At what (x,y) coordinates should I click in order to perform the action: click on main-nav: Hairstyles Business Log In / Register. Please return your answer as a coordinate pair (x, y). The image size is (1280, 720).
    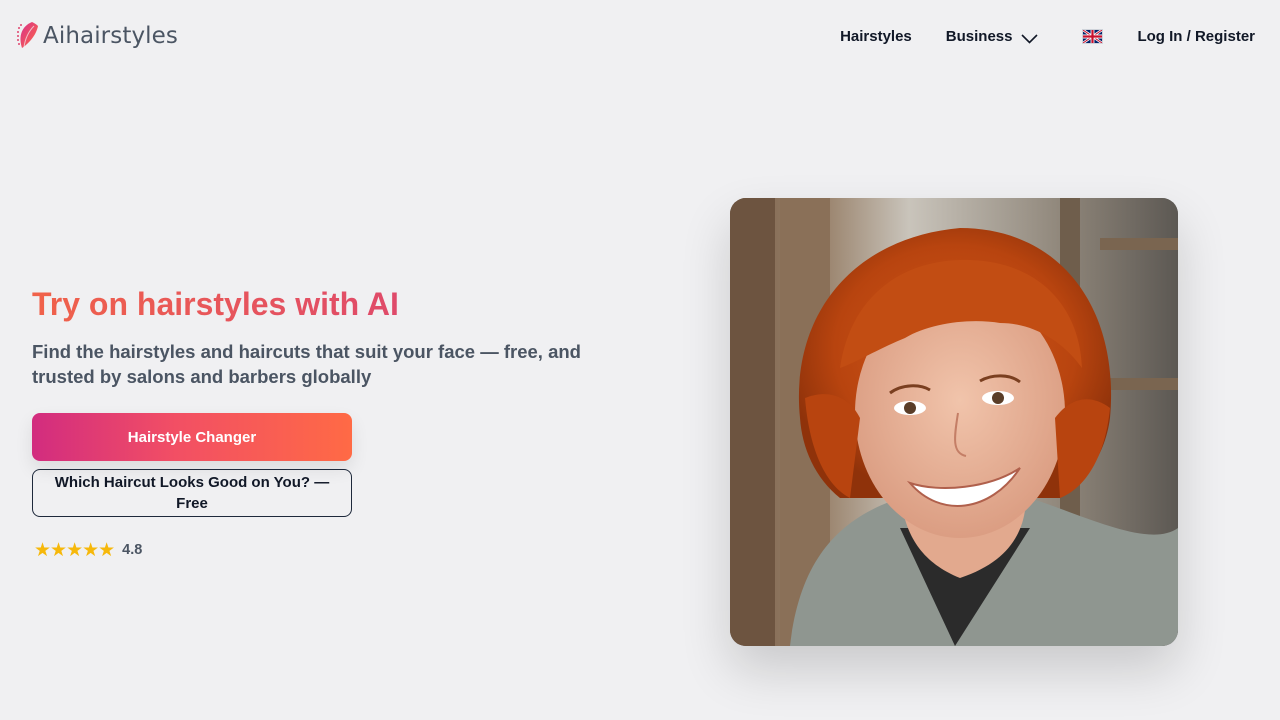
    Looking at the image, I should click on (1047, 36).